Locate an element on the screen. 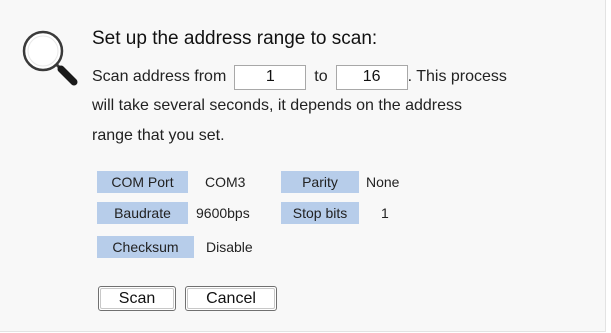 The height and width of the screenshot is (333, 611). description-line-3: range that you set. is located at coordinates (158, 135).